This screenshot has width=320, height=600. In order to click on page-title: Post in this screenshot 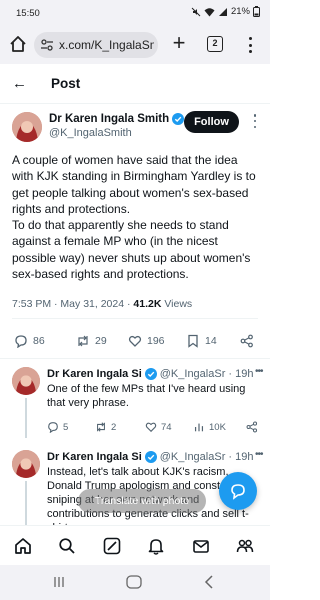, I will do `click(66, 83)`.